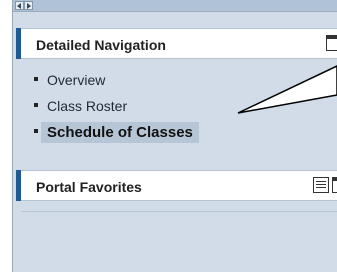  Describe the element at coordinates (179, 211) in the screenshot. I see `divider` at that location.